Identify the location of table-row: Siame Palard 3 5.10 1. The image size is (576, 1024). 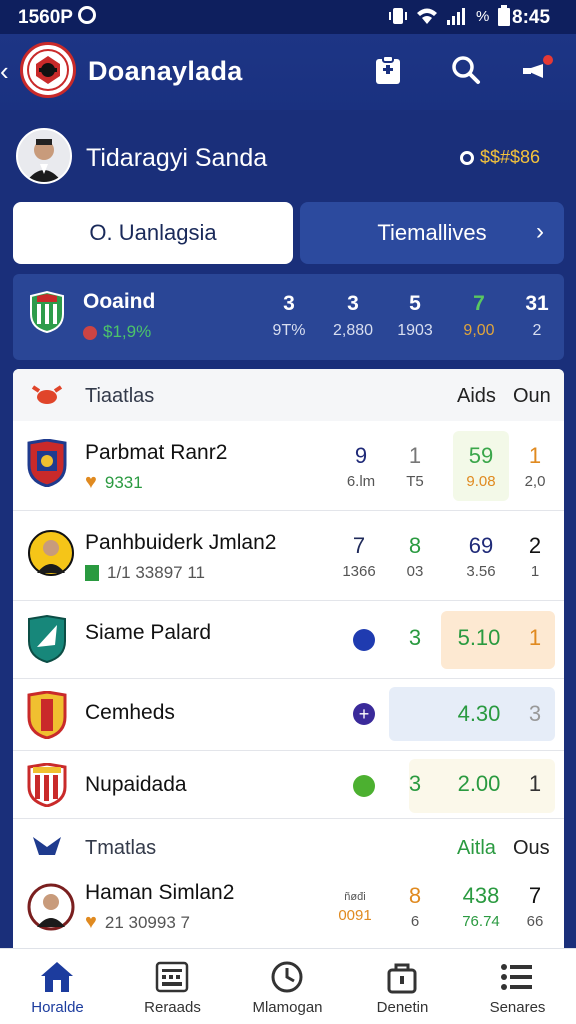
(288, 640).